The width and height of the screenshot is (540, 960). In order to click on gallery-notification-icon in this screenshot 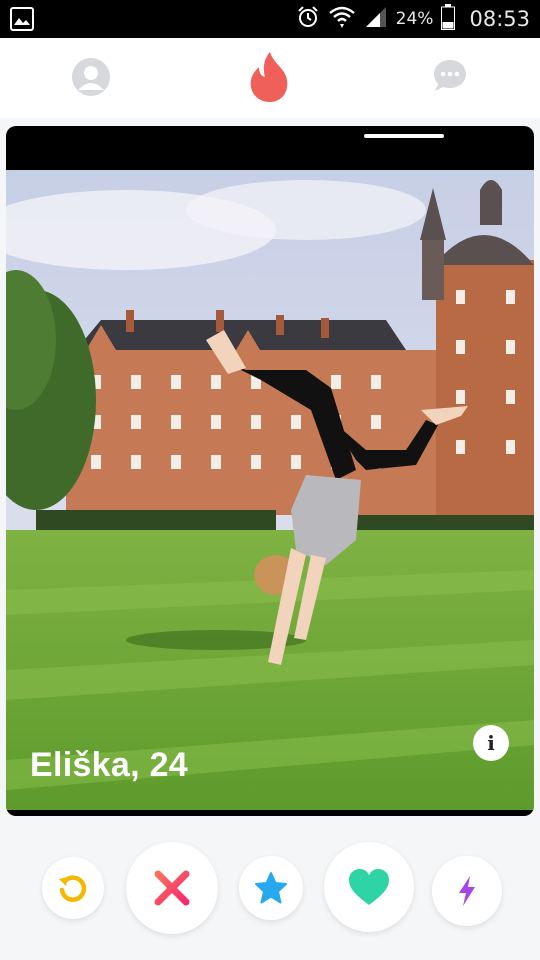, I will do `click(22, 21)`.